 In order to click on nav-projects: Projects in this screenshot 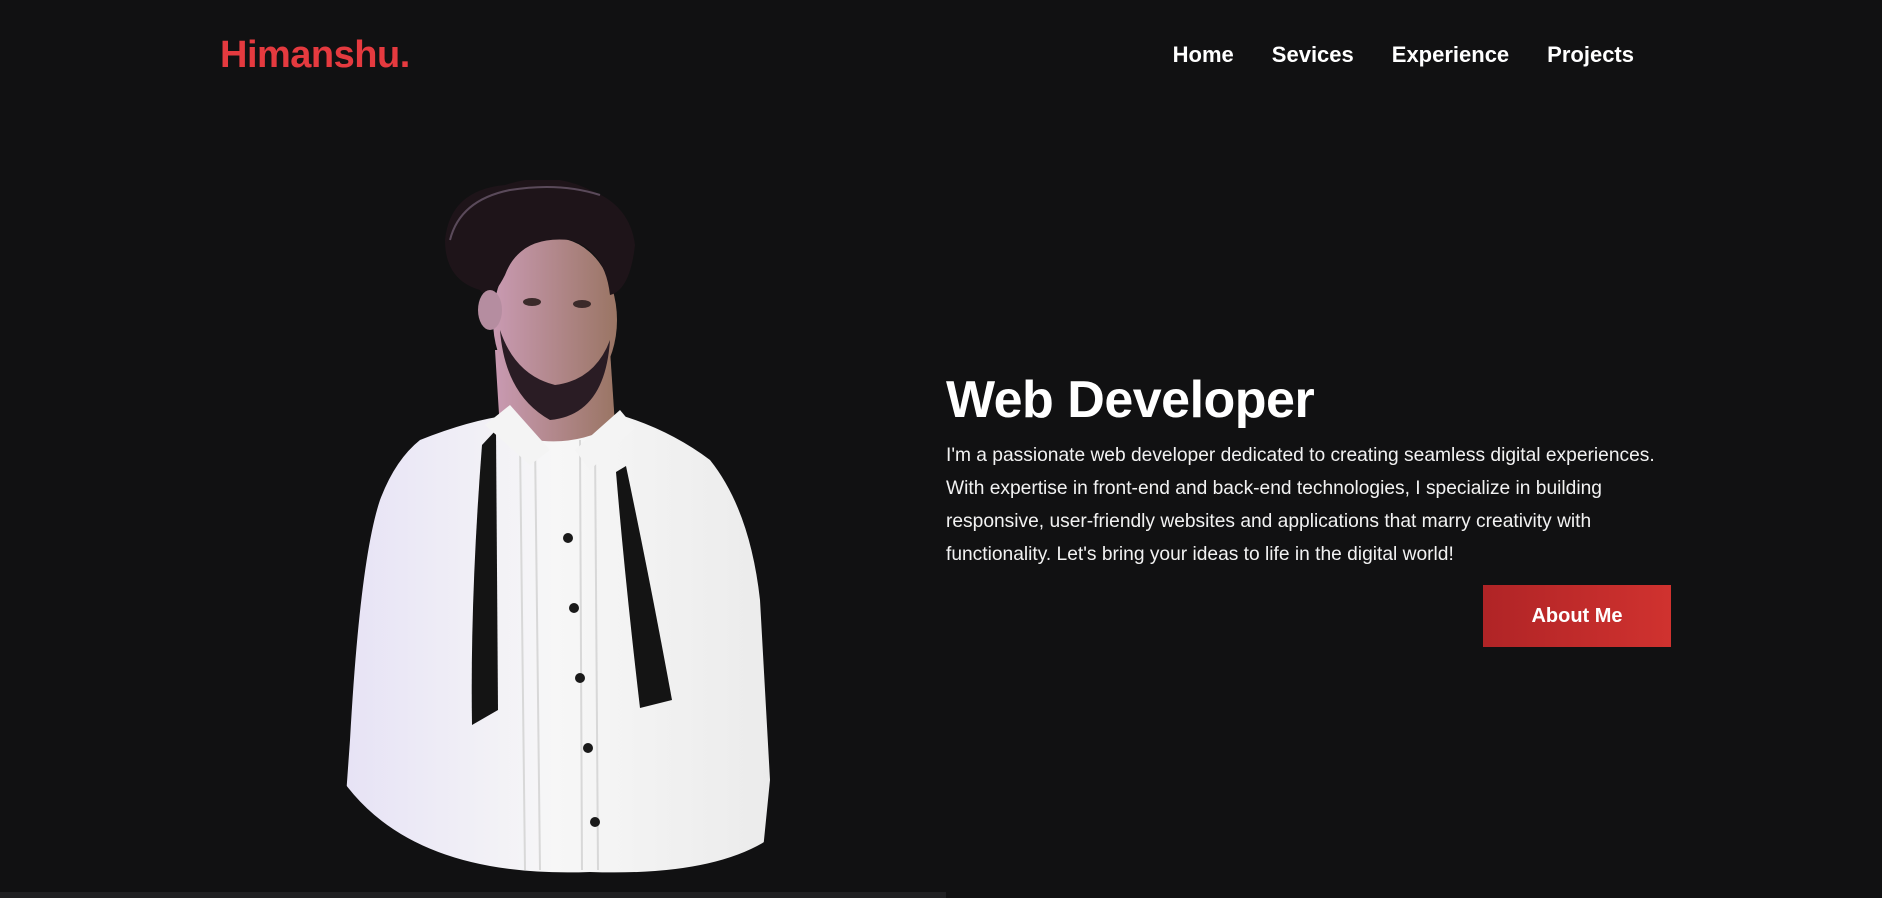, I will do `click(1590, 55)`.